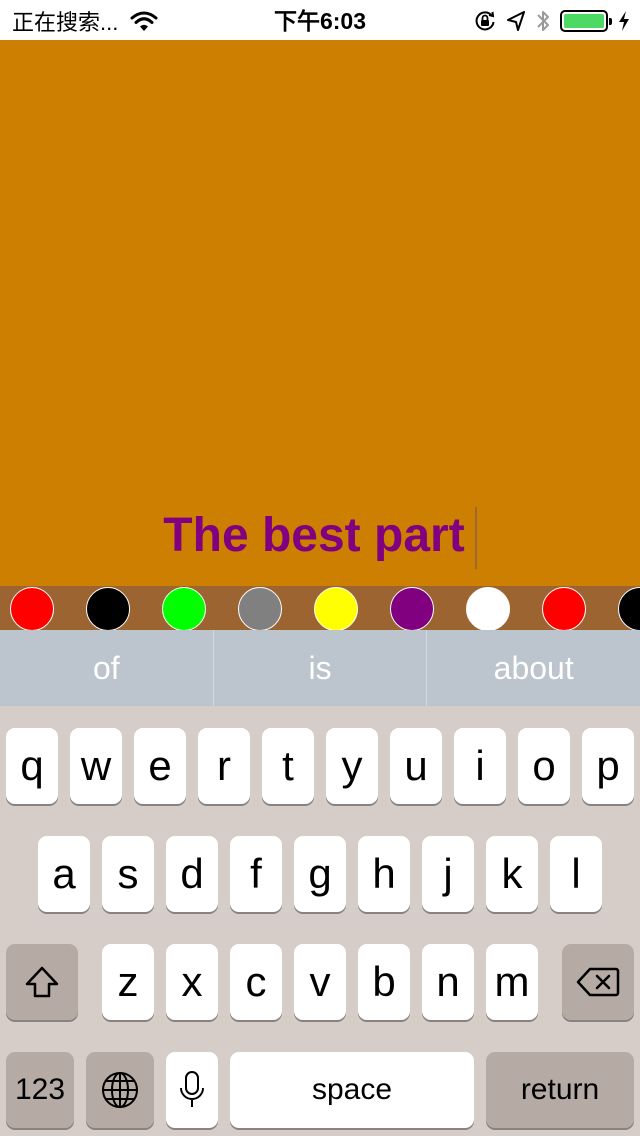 The height and width of the screenshot is (1136, 640). Describe the element at coordinates (516, 21) in the screenshot. I see `location-icon` at that location.